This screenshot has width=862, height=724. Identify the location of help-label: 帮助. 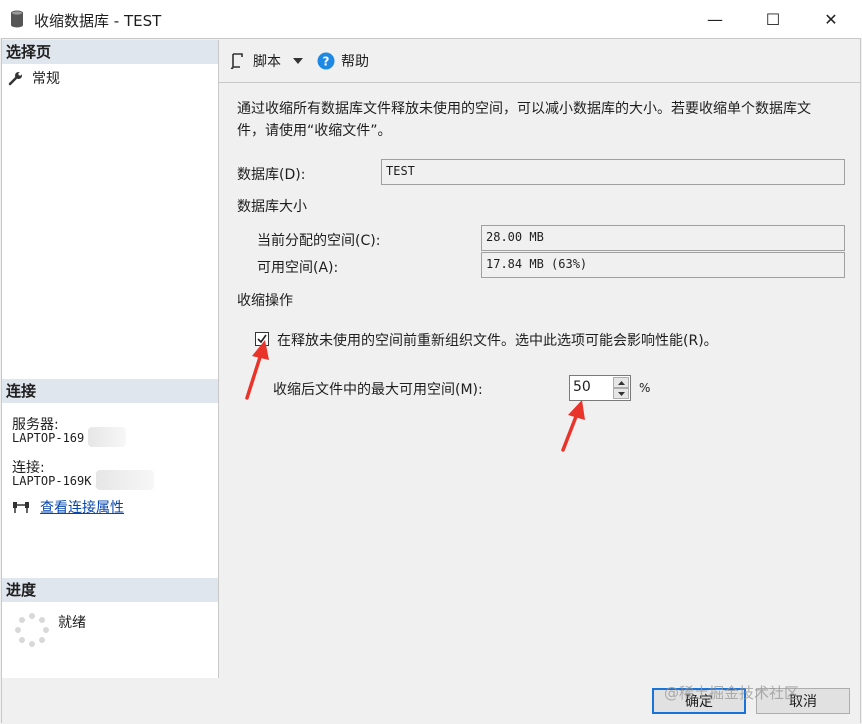
(355, 62).